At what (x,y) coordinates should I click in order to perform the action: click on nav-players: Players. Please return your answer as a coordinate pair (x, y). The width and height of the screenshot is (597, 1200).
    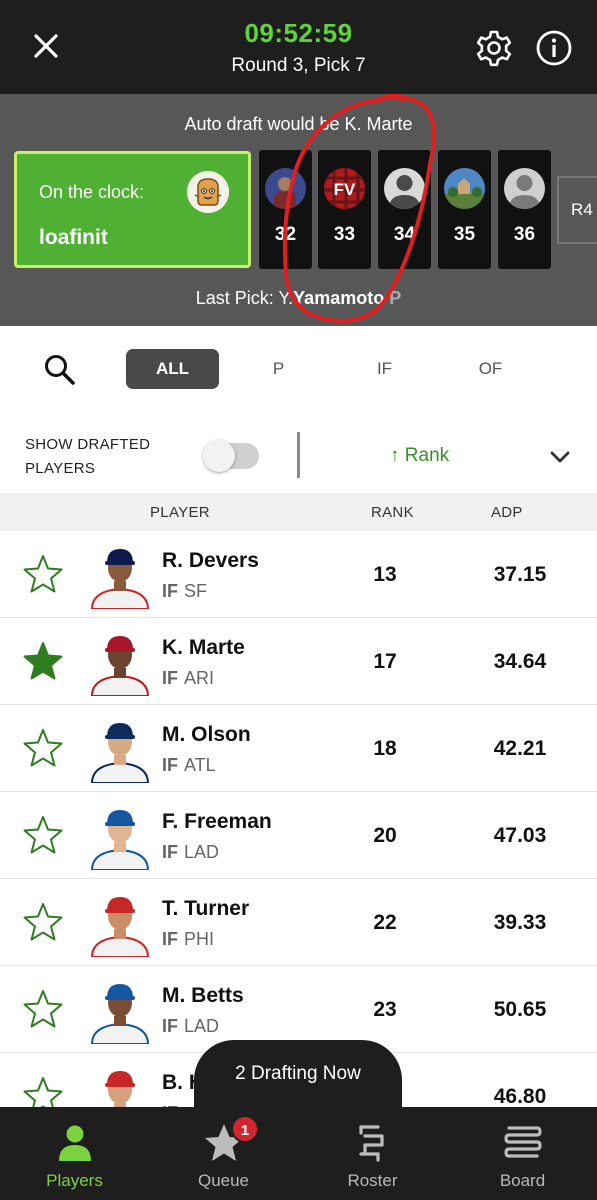
    Looking at the image, I should click on (74, 1153).